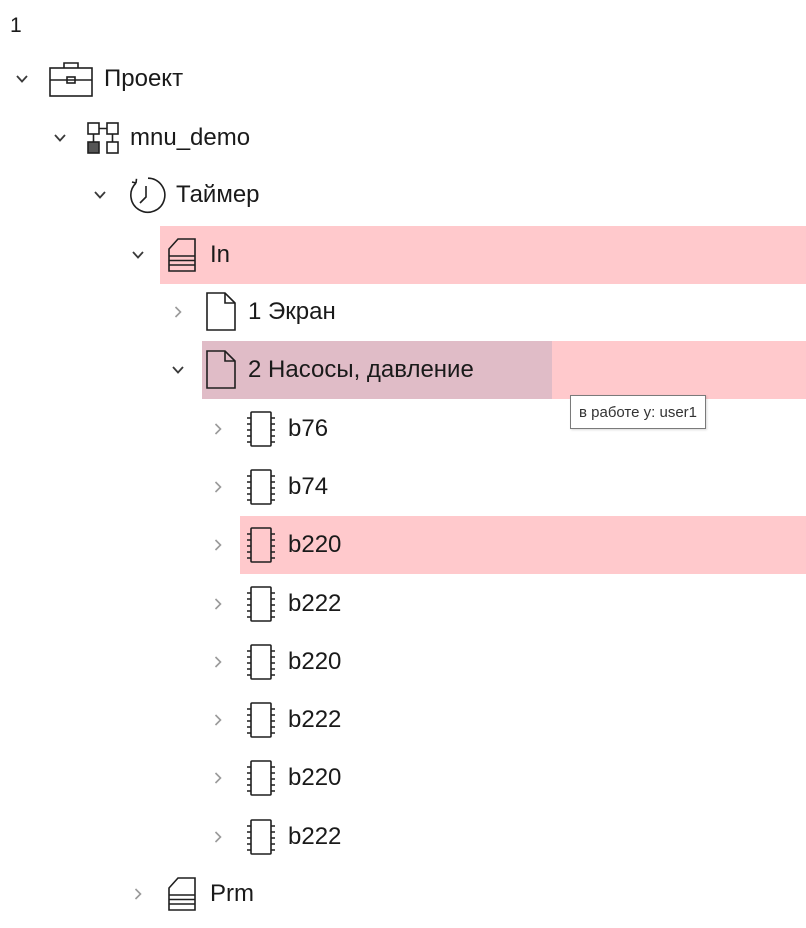 Image resolution: width=806 pixels, height=928 pixels. I want to click on tree-node: Таймер, so click(403, 195).